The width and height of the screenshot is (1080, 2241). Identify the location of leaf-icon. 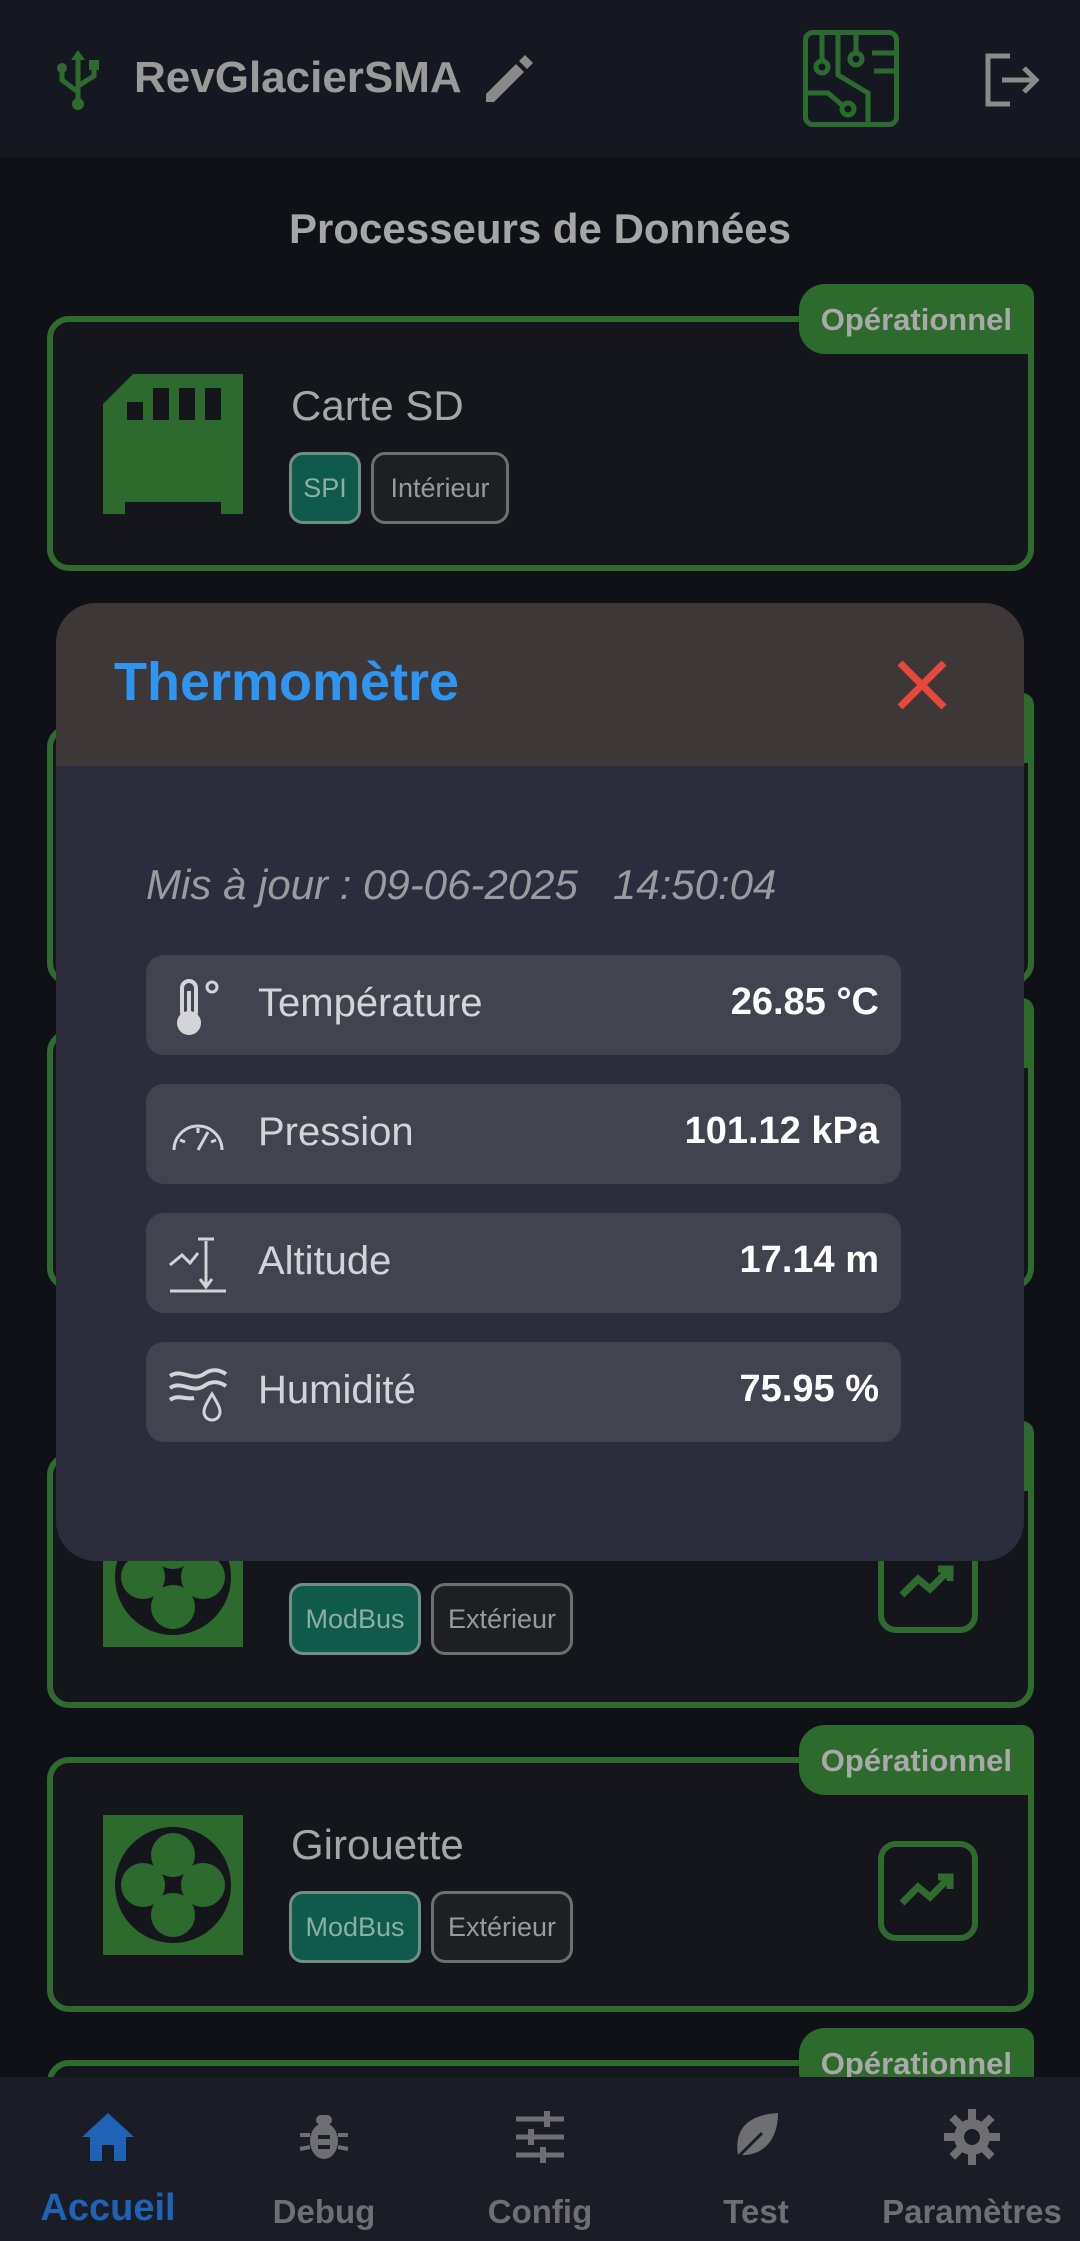
(755, 2138).